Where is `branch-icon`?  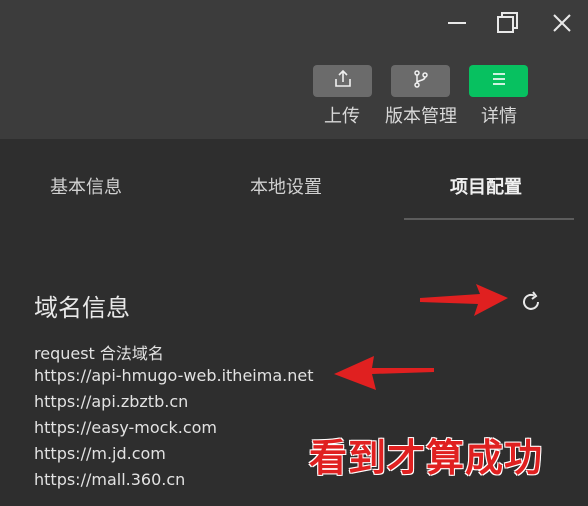
branch-icon is located at coordinates (421, 81).